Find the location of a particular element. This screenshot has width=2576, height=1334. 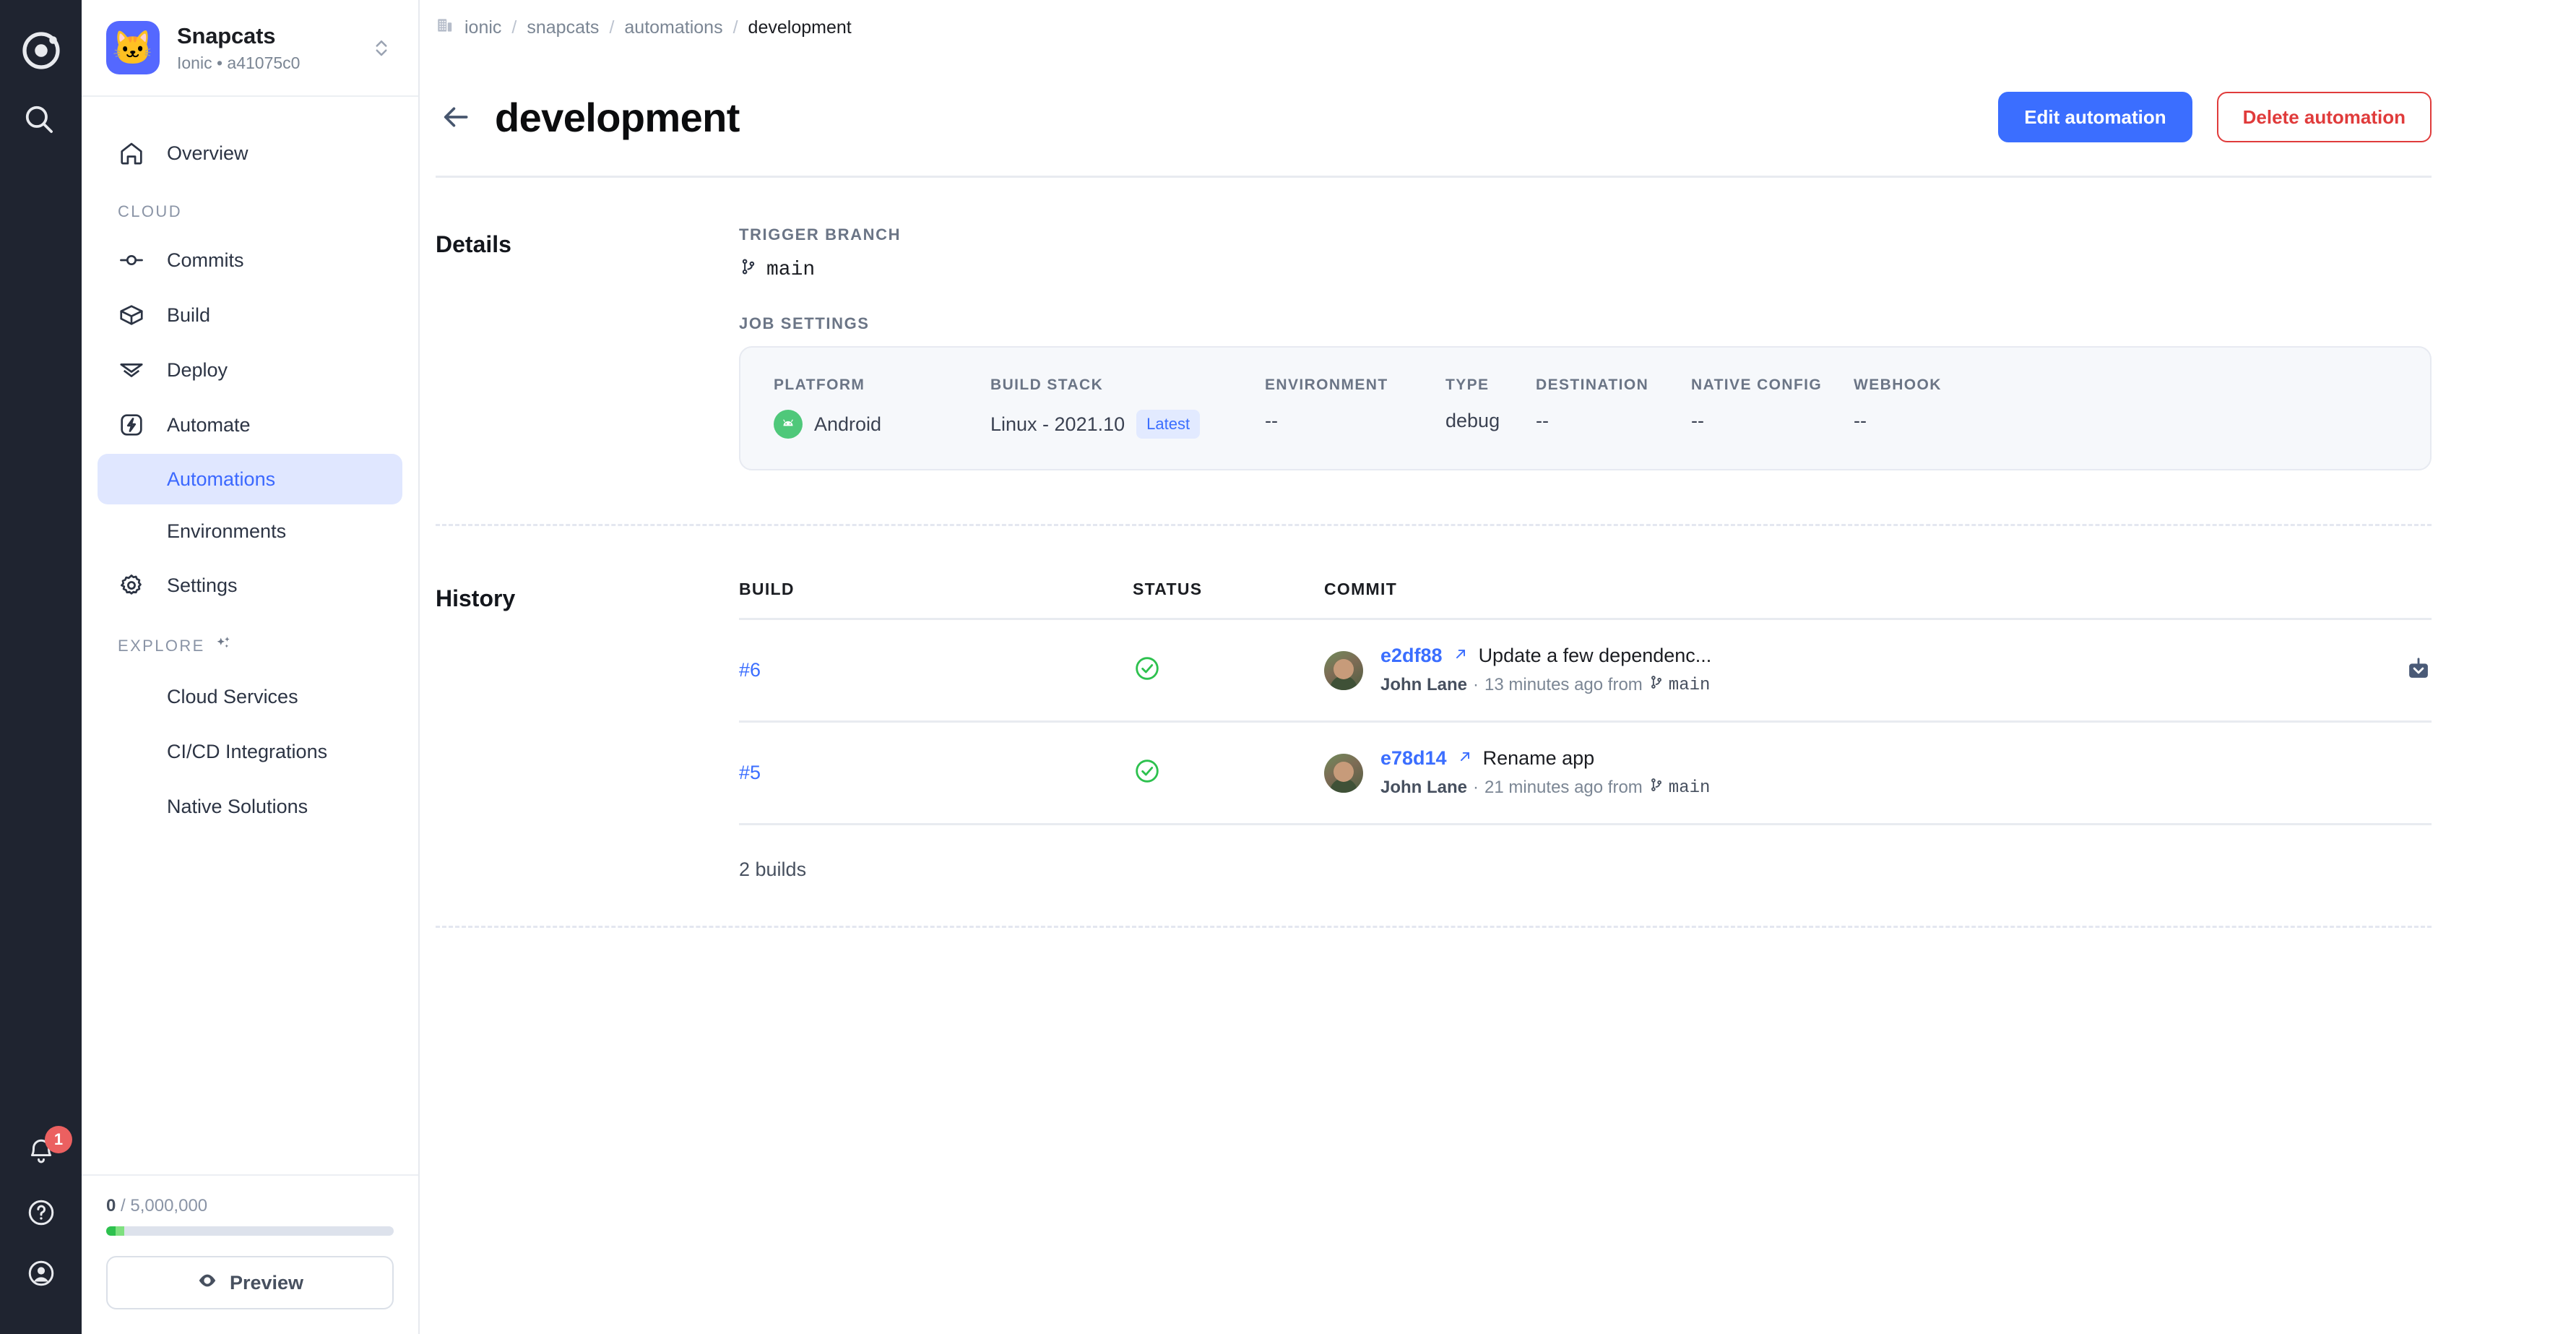

commit-top-line: e78d14 Rename app is located at coordinates (1545, 758).